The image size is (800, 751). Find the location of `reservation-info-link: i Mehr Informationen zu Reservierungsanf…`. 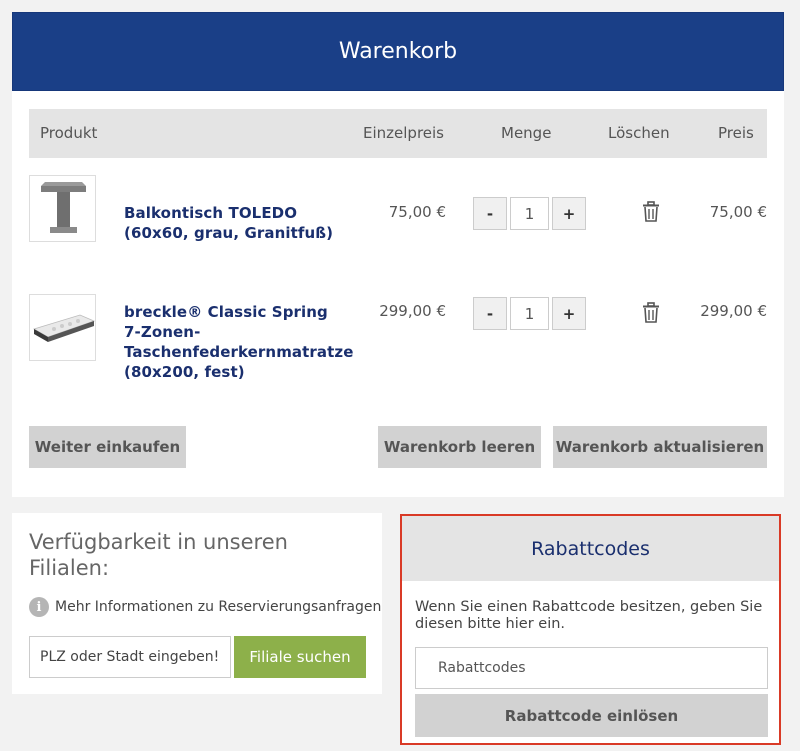

reservation-info-link: i Mehr Informationen zu Reservierungsanf… is located at coordinates (205, 607).